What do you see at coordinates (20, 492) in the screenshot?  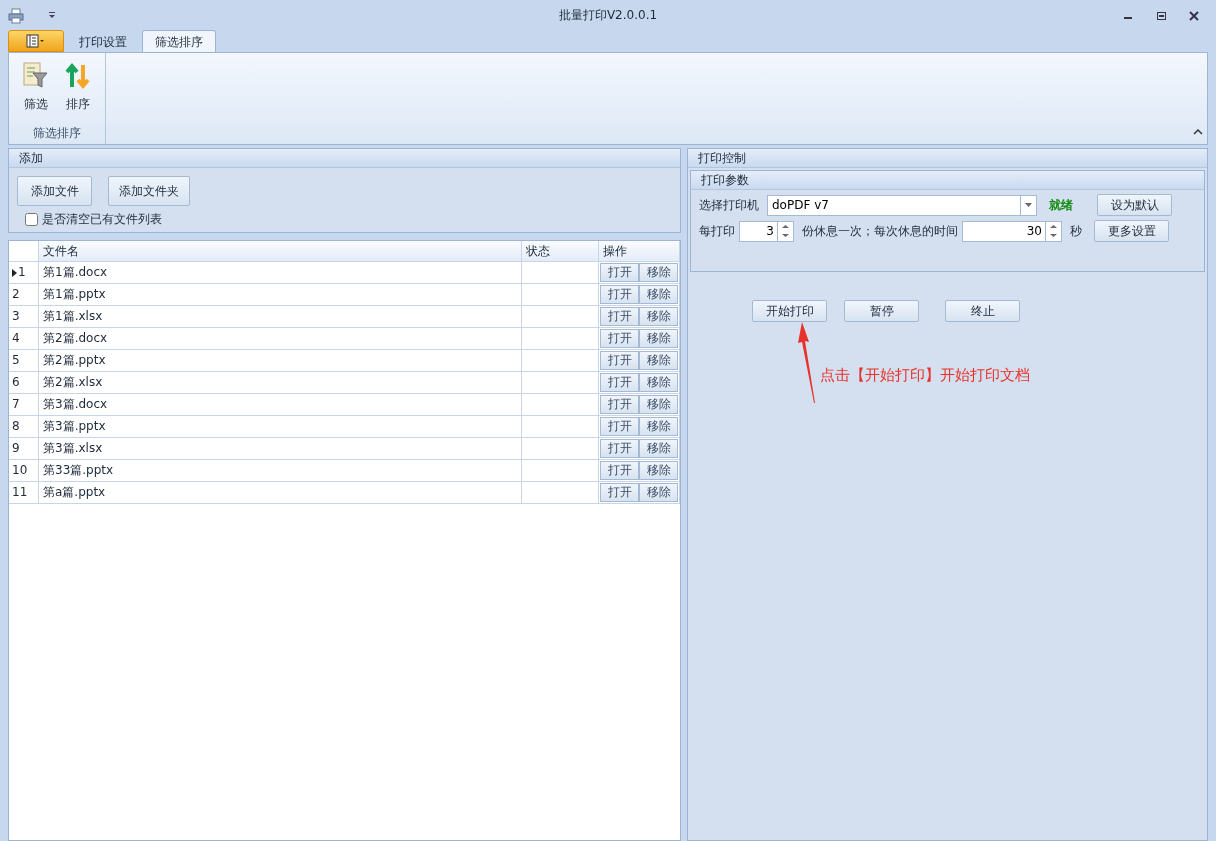 I see `row-number: 11` at bounding box center [20, 492].